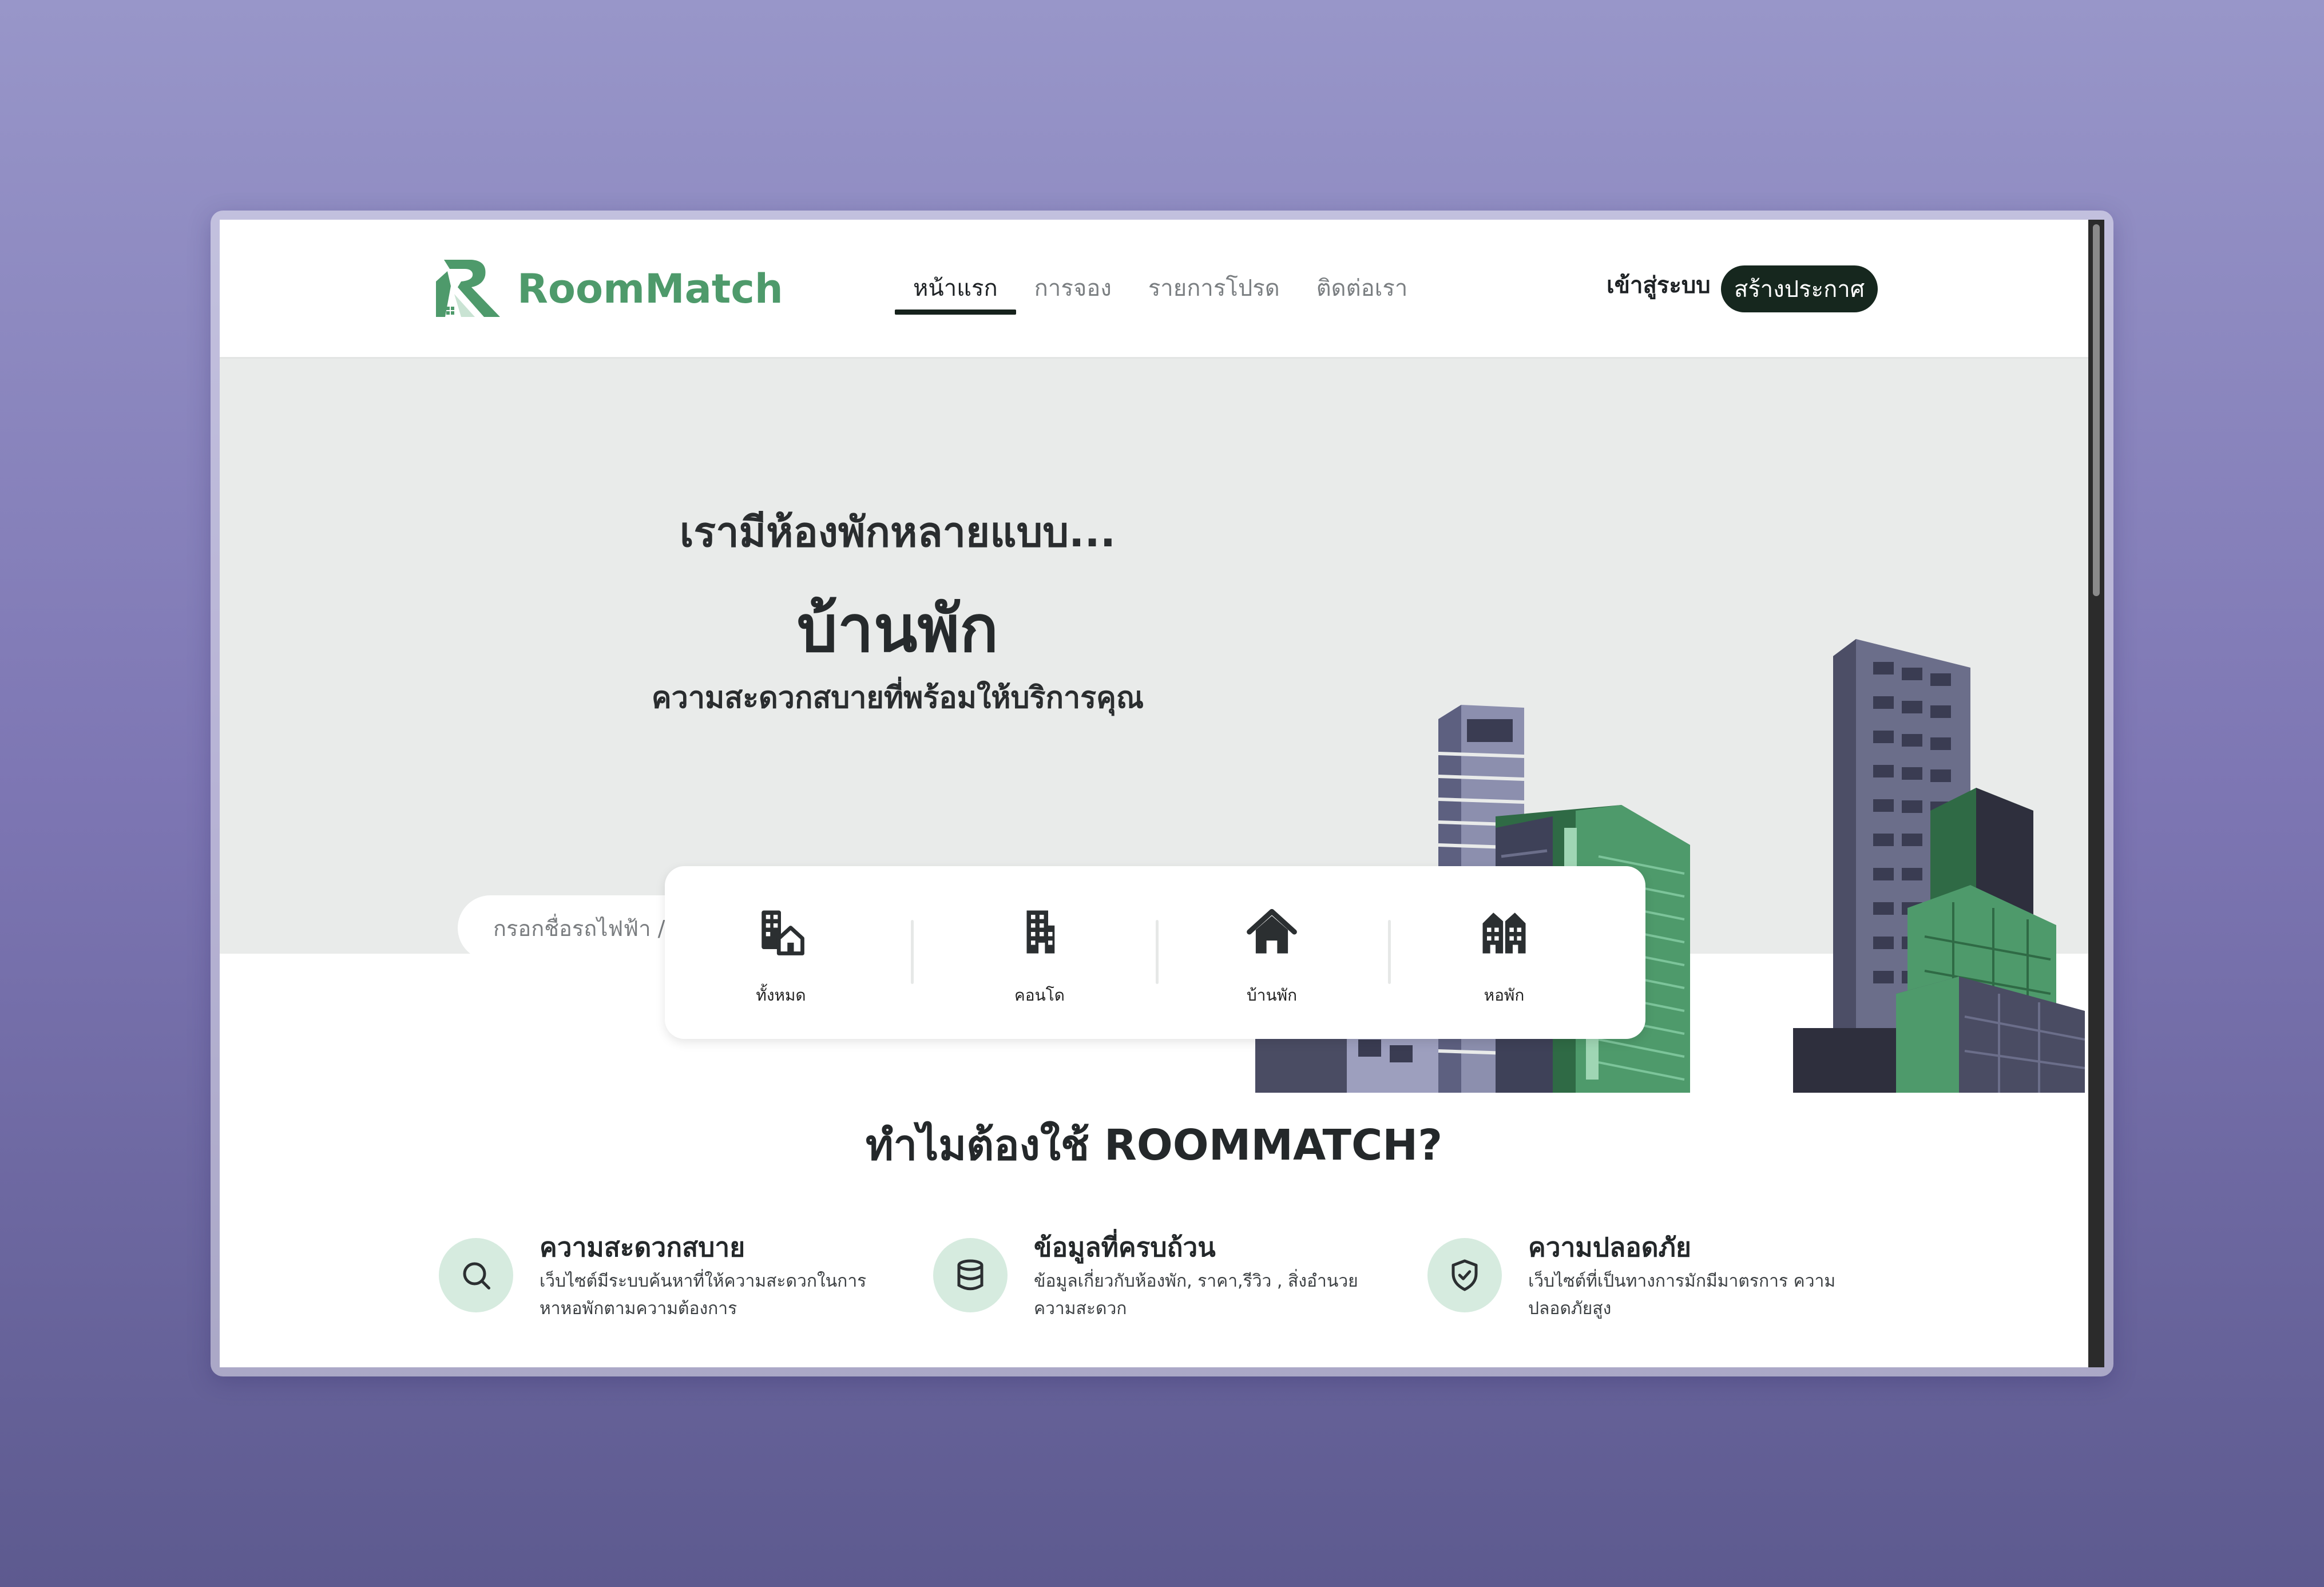  What do you see at coordinates (912, 952) in the screenshot?
I see `divider` at bounding box center [912, 952].